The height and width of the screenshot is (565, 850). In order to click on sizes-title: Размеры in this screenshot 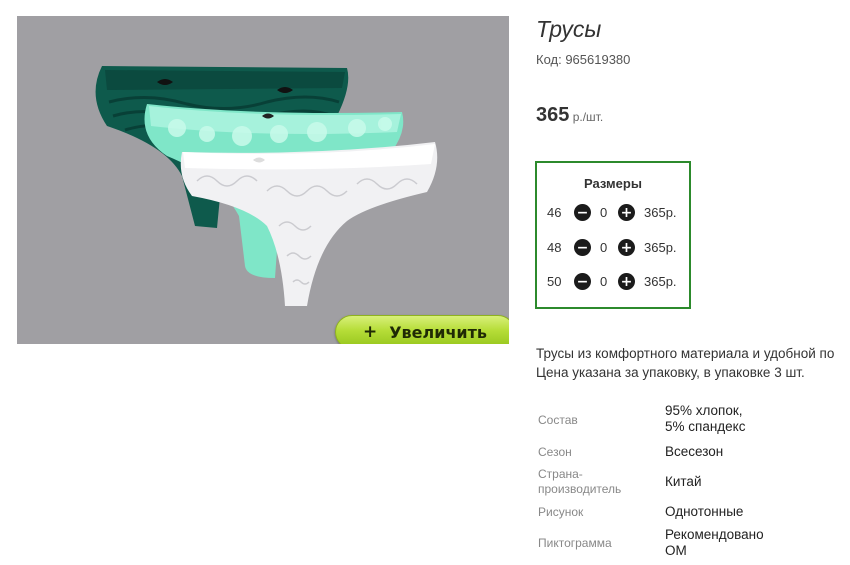, I will do `click(613, 183)`.